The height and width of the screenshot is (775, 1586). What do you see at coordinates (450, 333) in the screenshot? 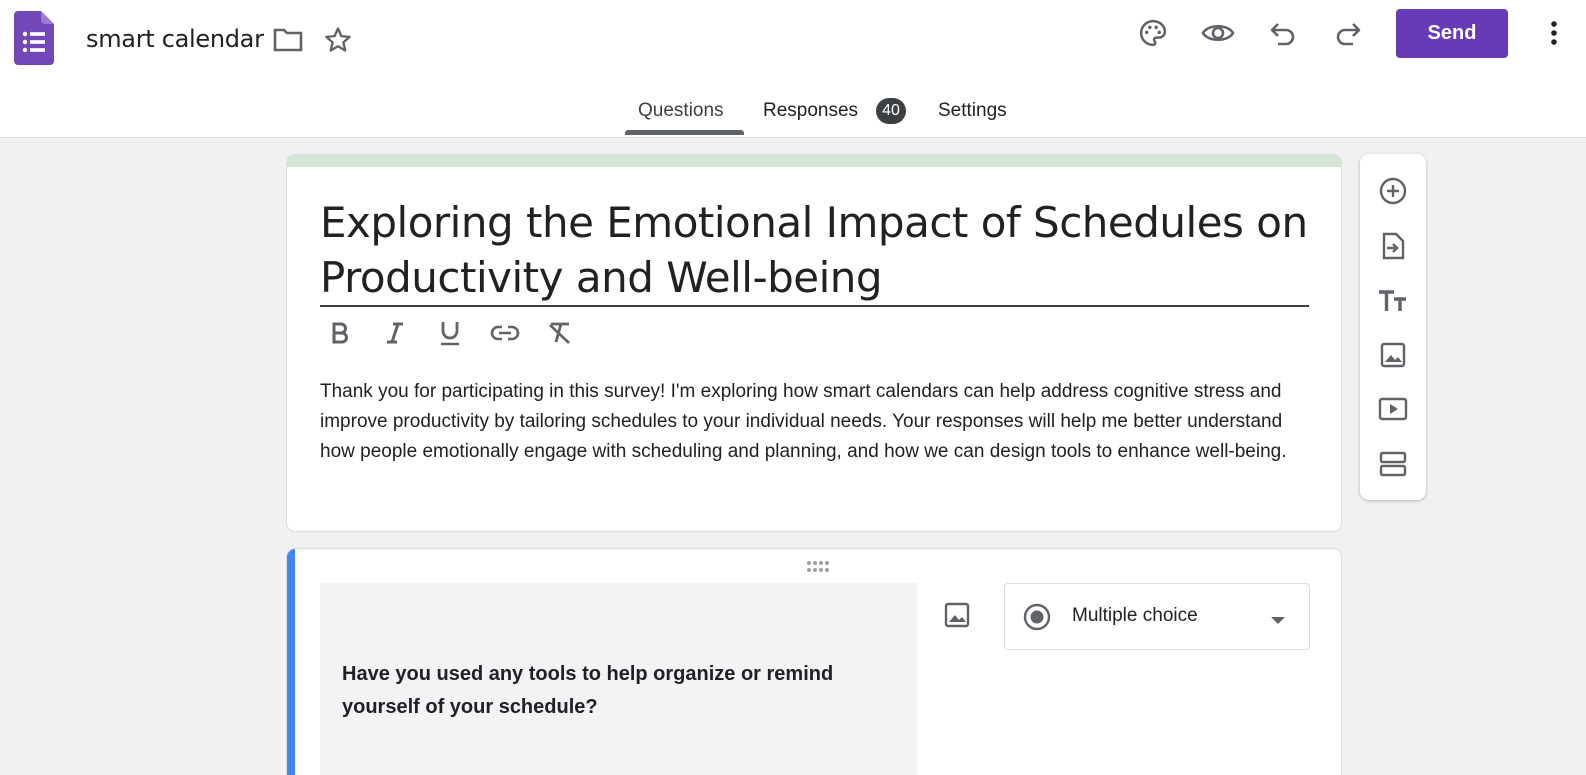
I see `underline-icon` at bounding box center [450, 333].